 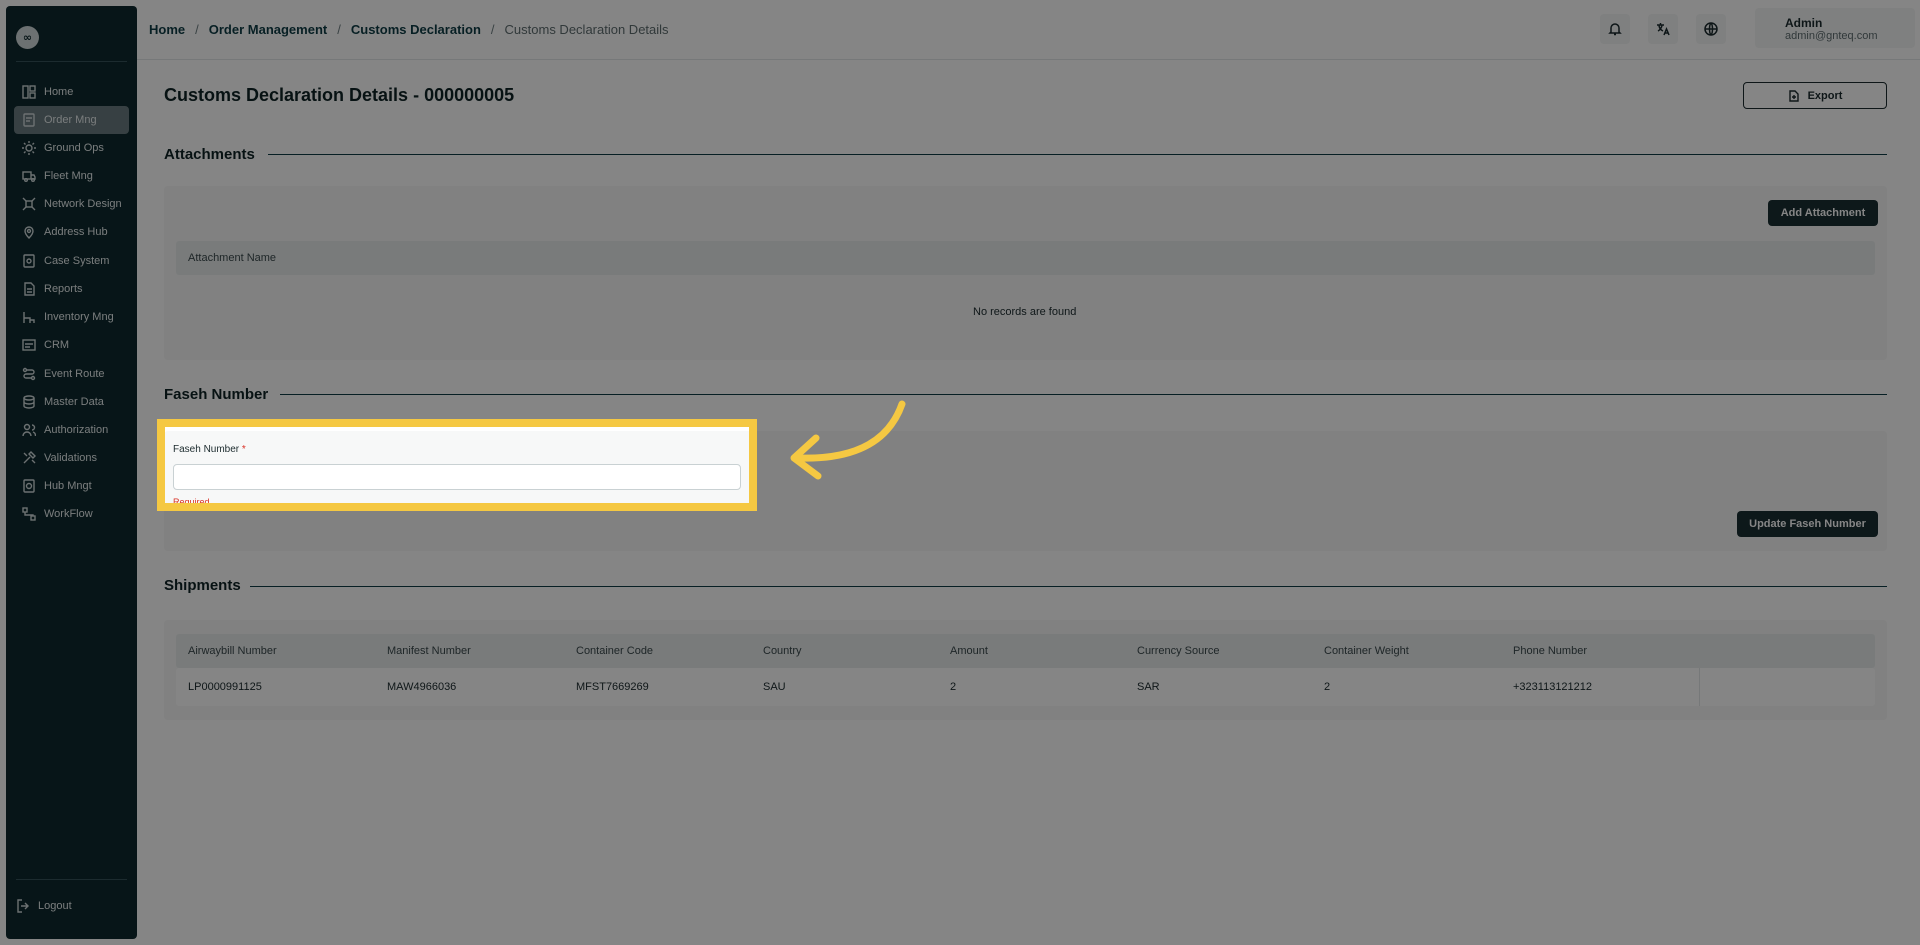 I want to click on sidebar-item-ground-ops: Ground Ops, so click(x=71, y=148).